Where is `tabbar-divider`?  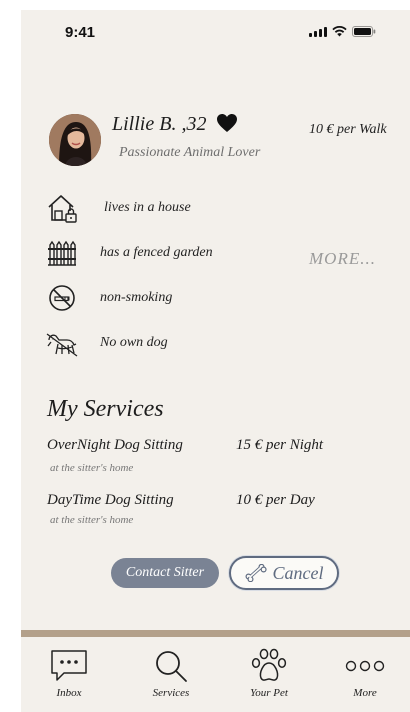 tabbar-divider is located at coordinates (215, 633).